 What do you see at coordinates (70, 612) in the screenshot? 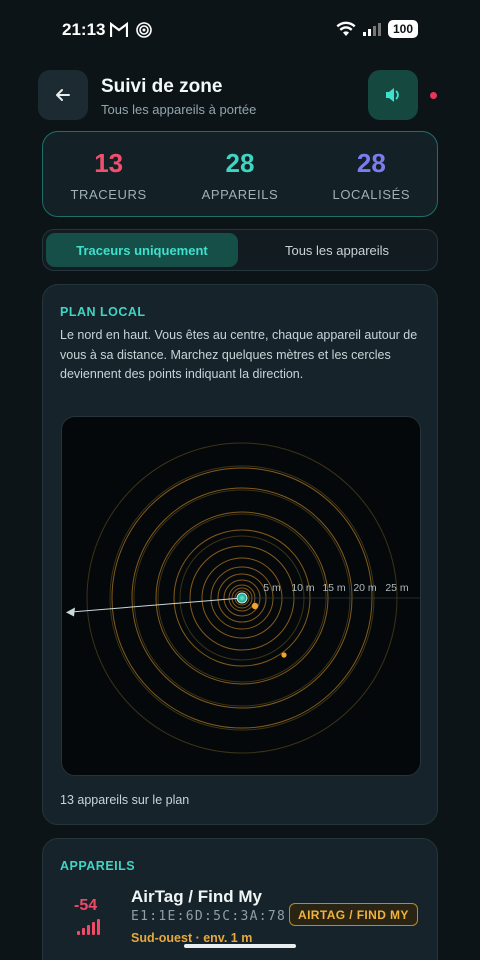
I see `heading-arrow-icon` at bounding box center [70, 612].